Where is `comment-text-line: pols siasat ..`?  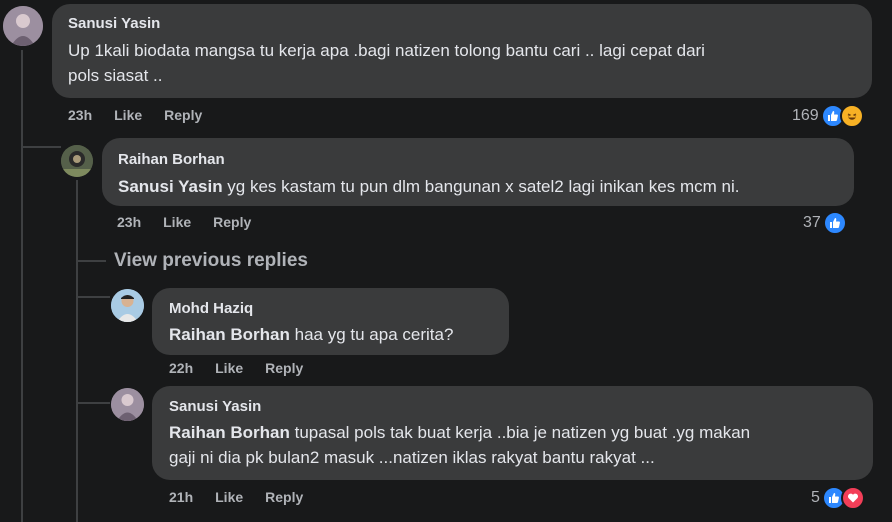 comment-text-line: pols siasat .. is located at coordinates (115, 75).